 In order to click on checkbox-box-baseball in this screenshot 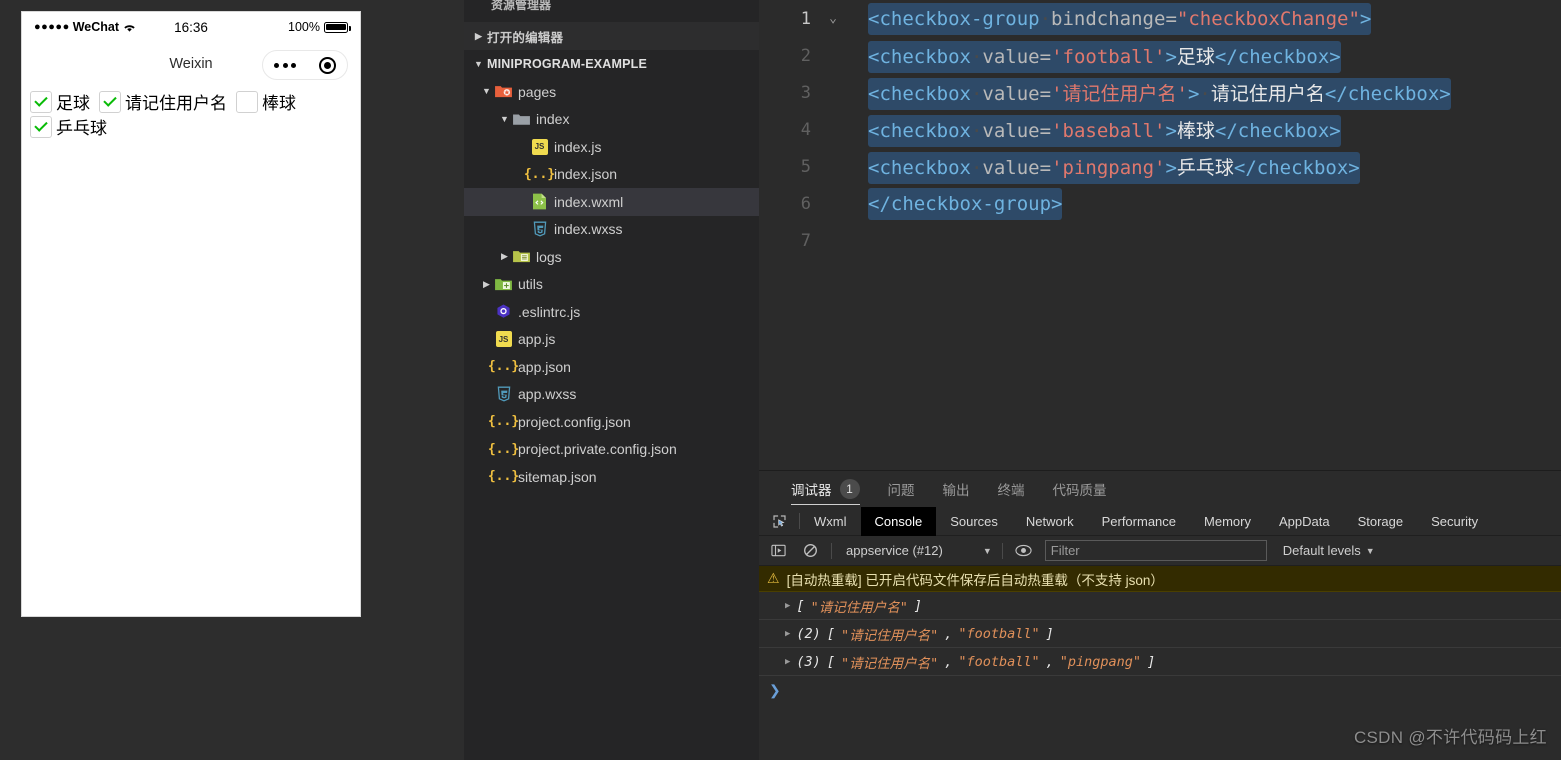, I will do `click(247, 101)`.